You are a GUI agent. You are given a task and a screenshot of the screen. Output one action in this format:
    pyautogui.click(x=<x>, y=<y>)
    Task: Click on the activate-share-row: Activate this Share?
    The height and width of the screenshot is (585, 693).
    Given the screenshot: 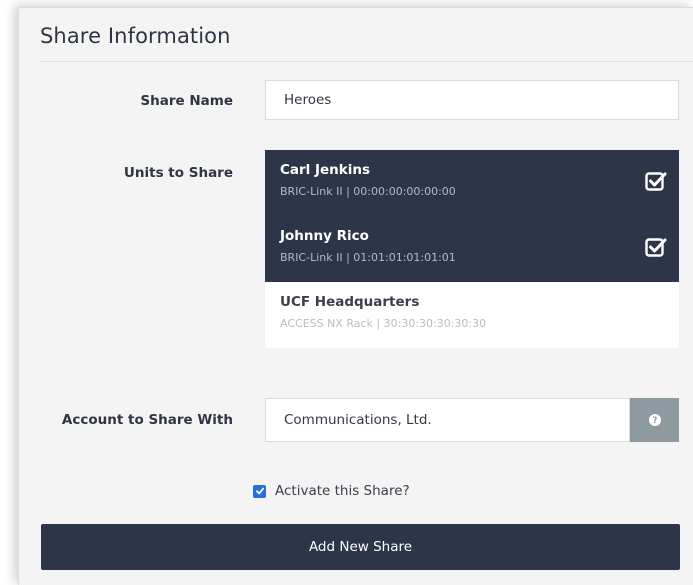 What is the action you would take?
    pyautogui.click(x=331, y=491)
    